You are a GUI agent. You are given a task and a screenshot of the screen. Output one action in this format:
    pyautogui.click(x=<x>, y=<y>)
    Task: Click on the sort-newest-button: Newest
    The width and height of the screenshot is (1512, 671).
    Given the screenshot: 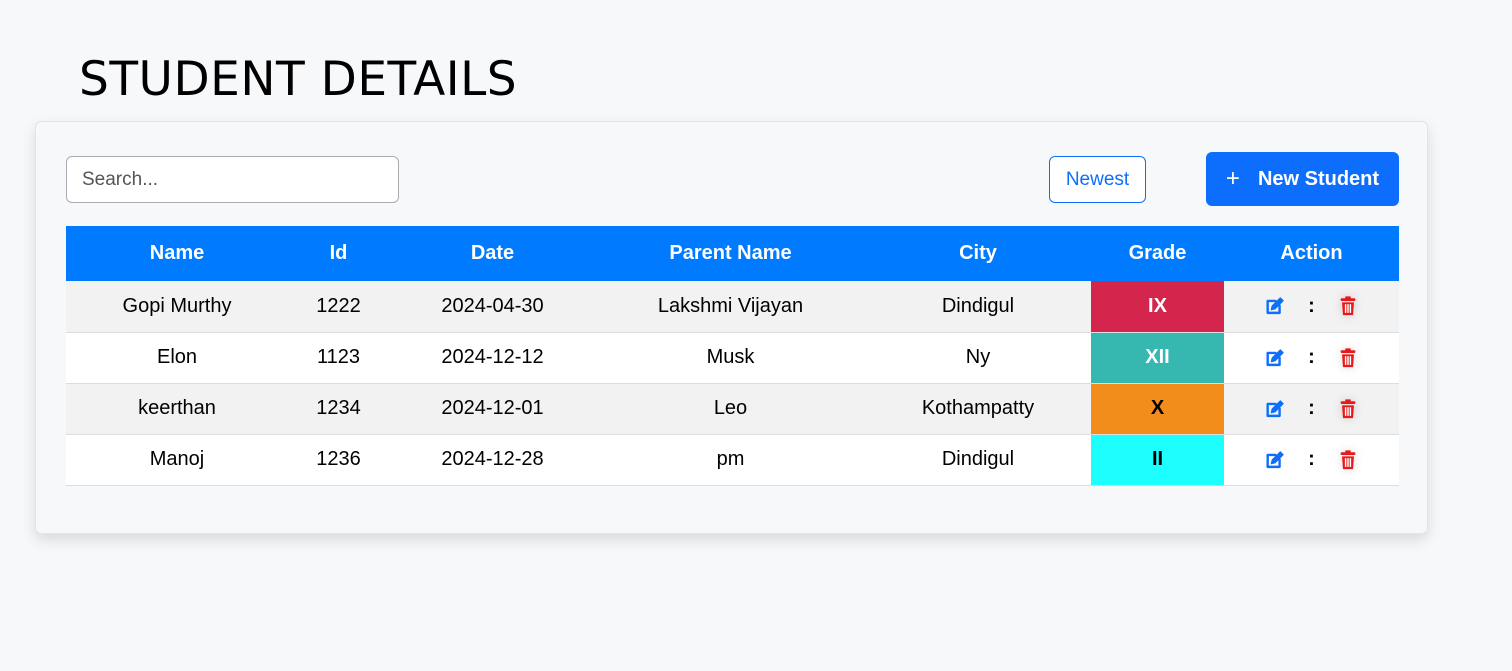 What is the action you would take?
    pyautogui.click(x=1097, y=179)
    